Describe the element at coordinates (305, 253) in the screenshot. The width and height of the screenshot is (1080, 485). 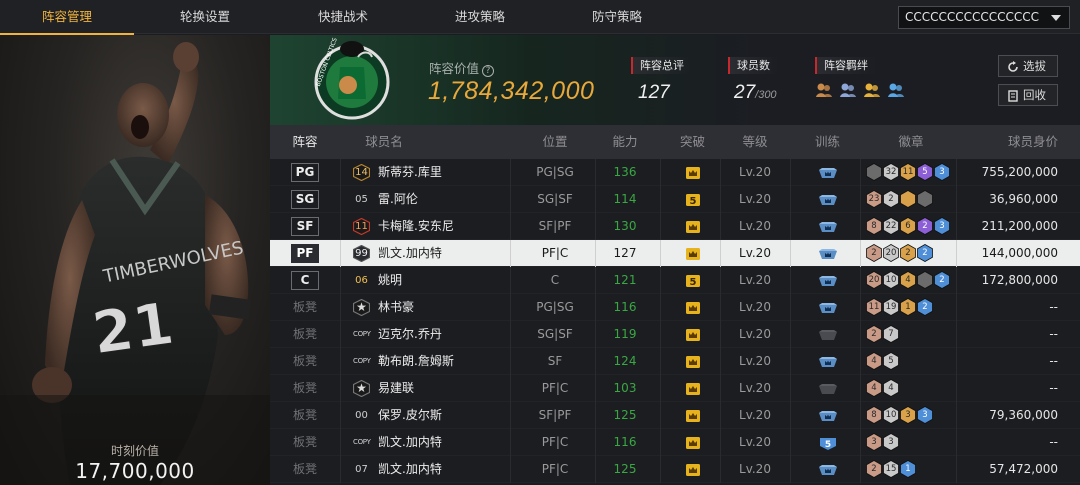
I see `slot-badge: PF` at that location.